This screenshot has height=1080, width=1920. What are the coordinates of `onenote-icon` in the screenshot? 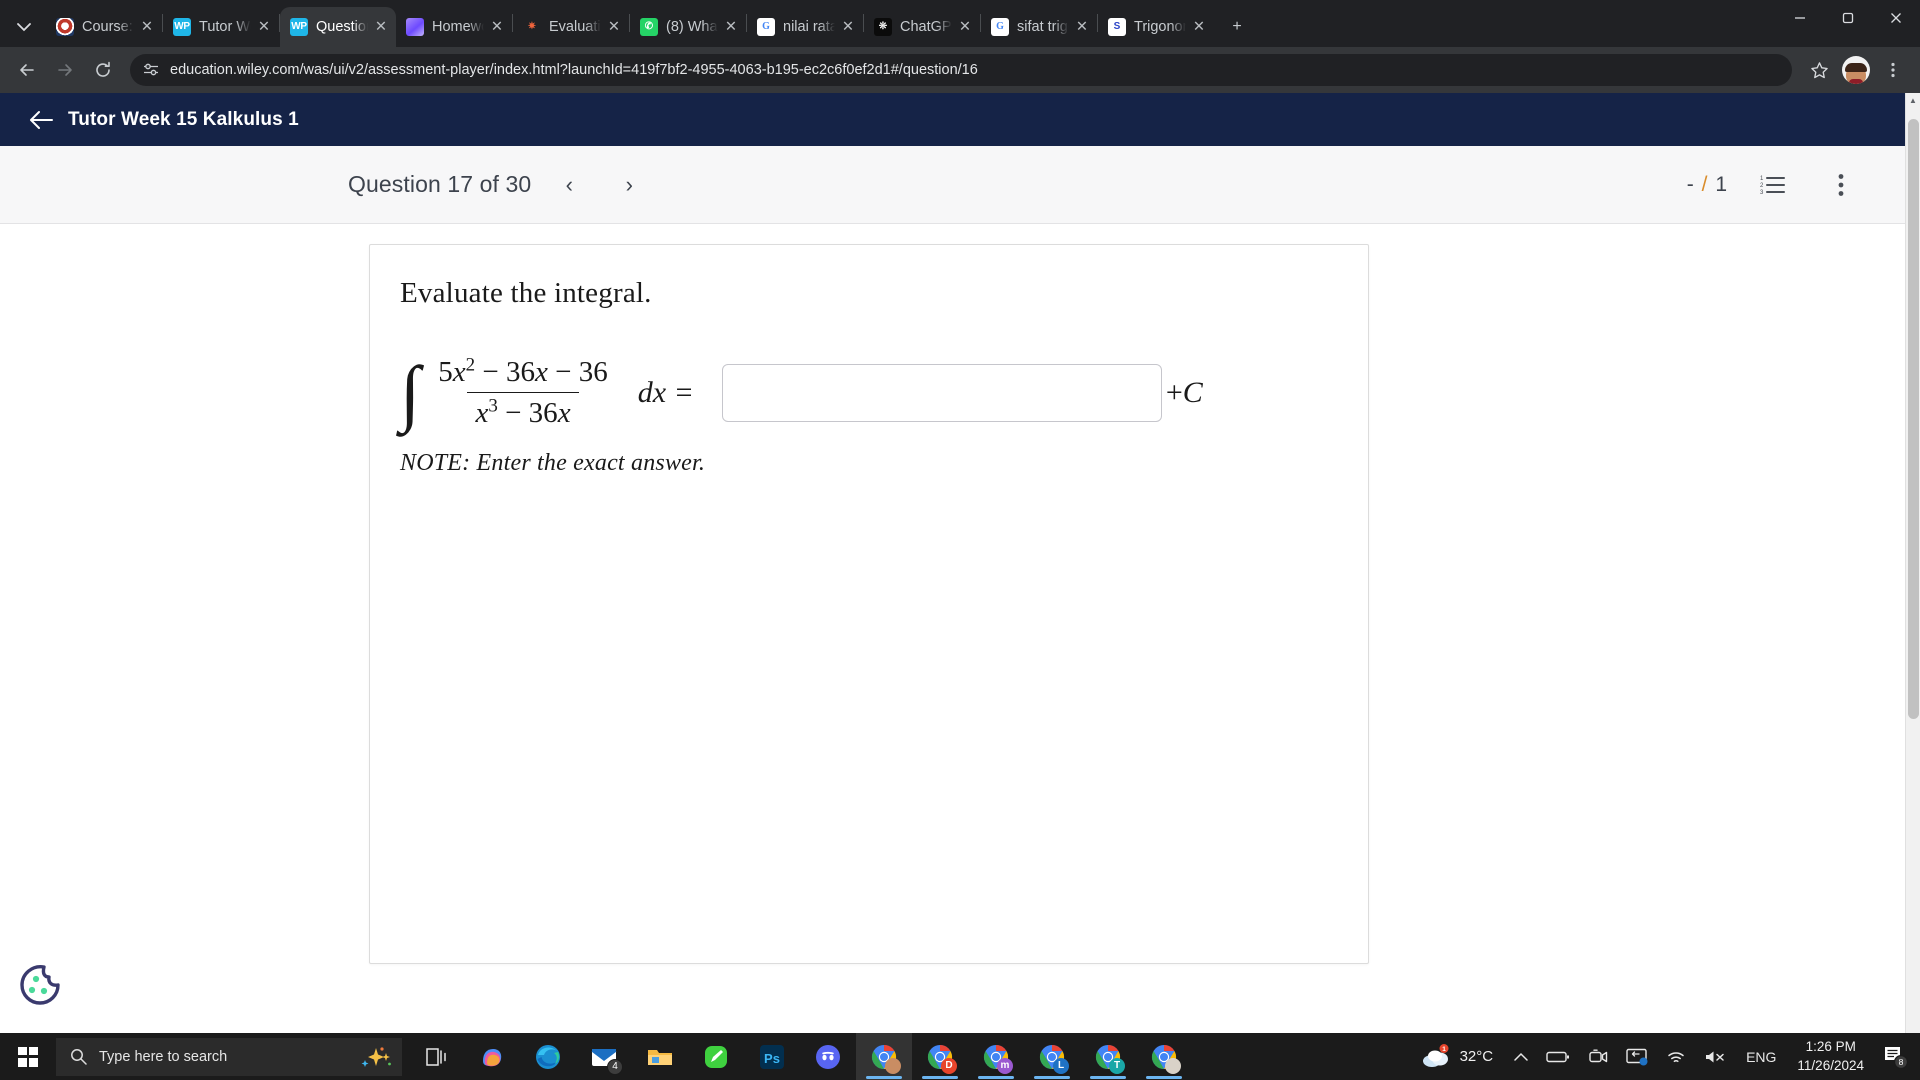 It's located at (716, 1056).